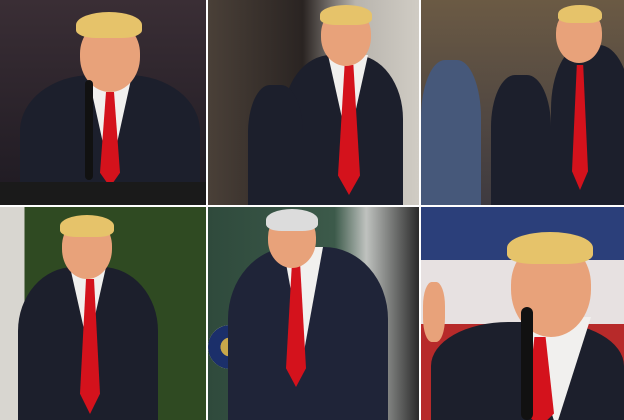 Image resolution: width=624 pixels, height=420 pixels. Describe the element at coordinates (434, 312) in the screenshot. I see `raised-hand` at that location.